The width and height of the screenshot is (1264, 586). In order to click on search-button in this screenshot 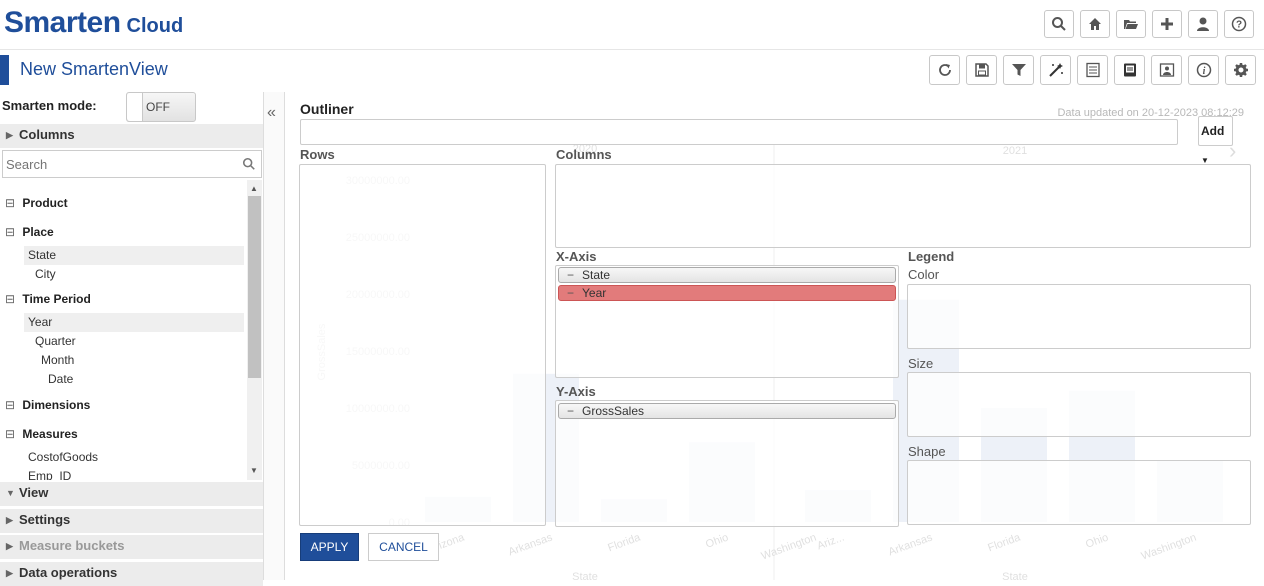, I will do `click(1059, 24)`.